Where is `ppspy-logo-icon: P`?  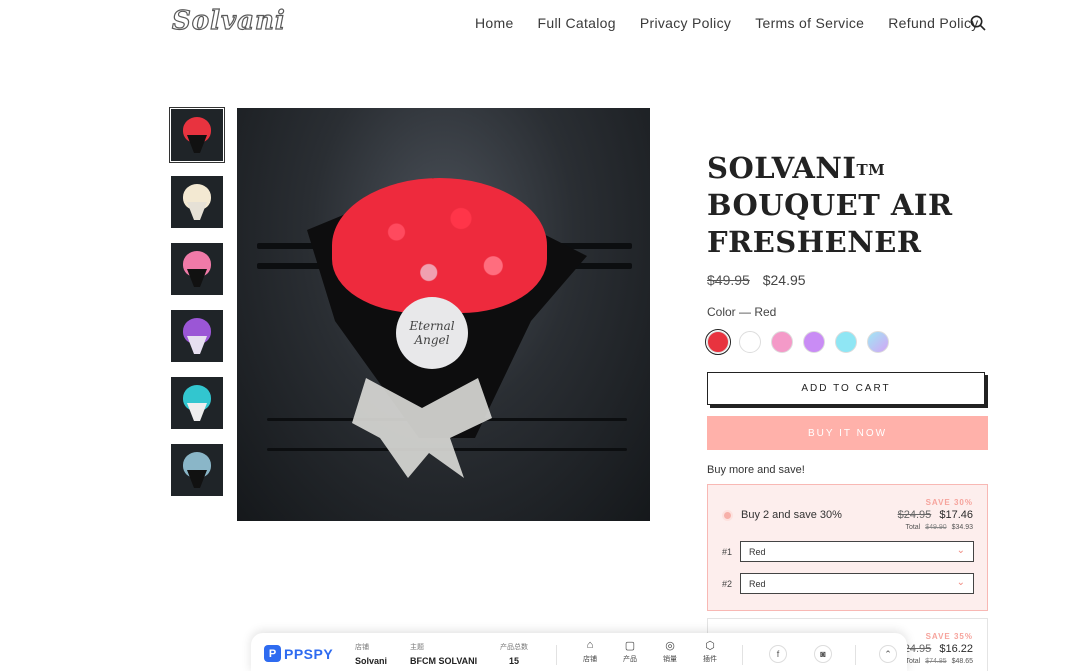 ppspy-logo-icon: P is located at coordinates (272, 653).